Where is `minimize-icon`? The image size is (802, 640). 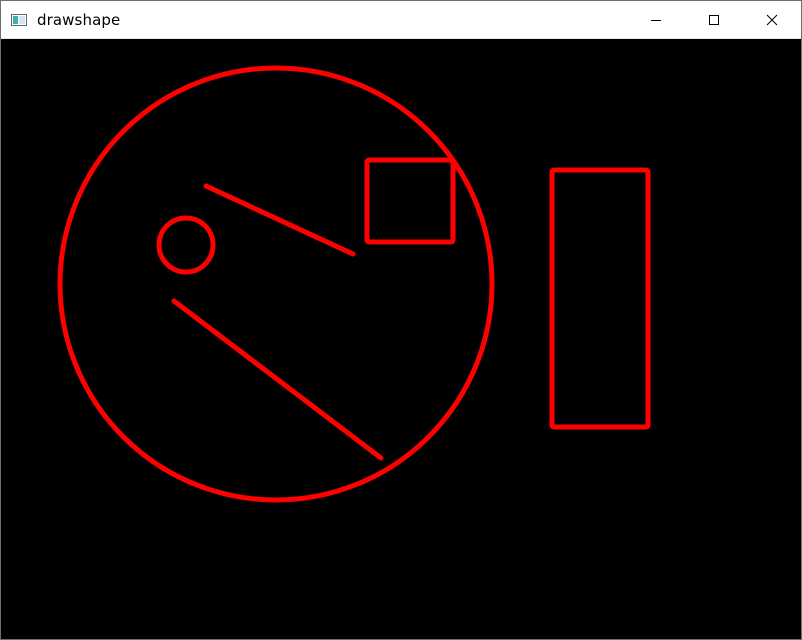 minimize-icon is located at coordinates (656, 20).